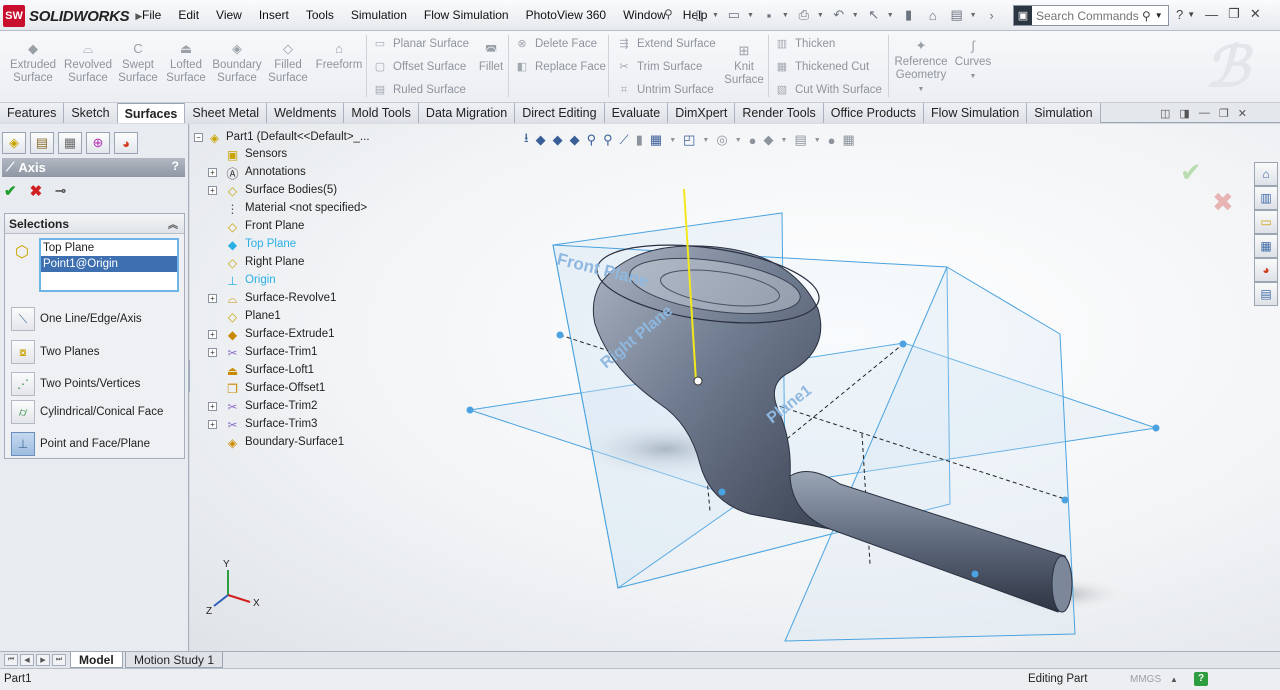 The height and width of the screenshot is (690, 1280). I want to click on menu-insert: Insert, so click(274, 15).